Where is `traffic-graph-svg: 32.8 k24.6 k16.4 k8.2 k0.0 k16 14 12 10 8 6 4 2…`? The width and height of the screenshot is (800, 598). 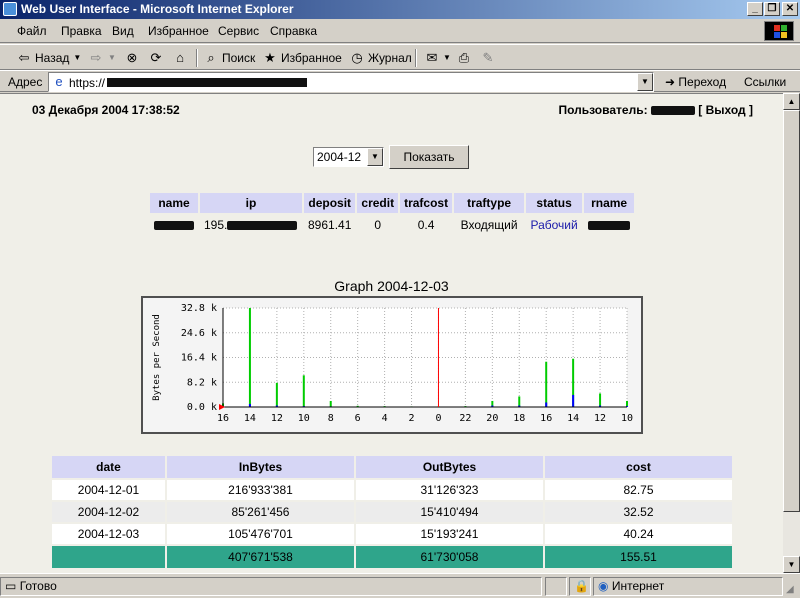
traffic-graph-svg: 32.8 k24.6 k16.4 k8.2 k0.0 k16 14 12 10 8 6 4 2… is located at coordinates (392, 363).